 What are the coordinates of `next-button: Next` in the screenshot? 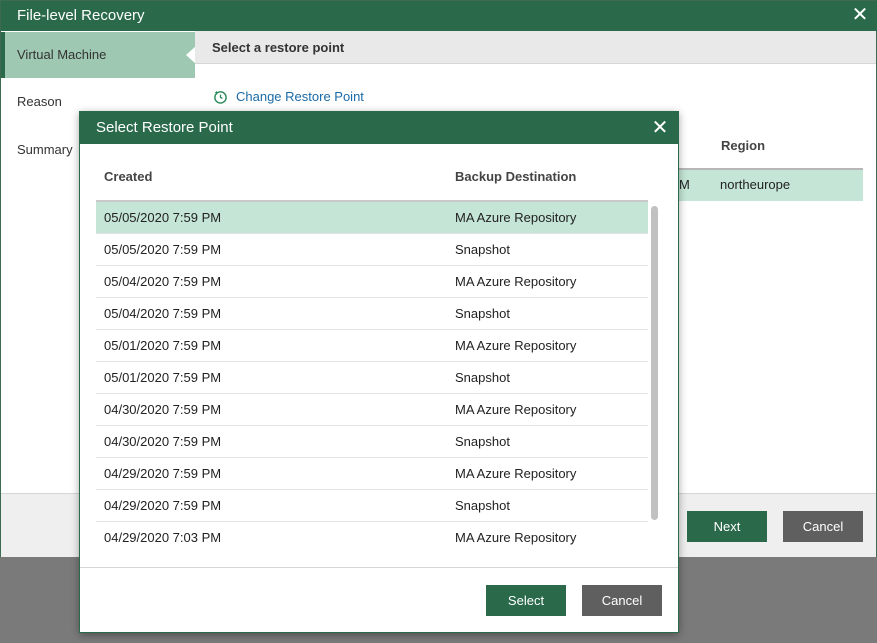 It's located at (727, 526).